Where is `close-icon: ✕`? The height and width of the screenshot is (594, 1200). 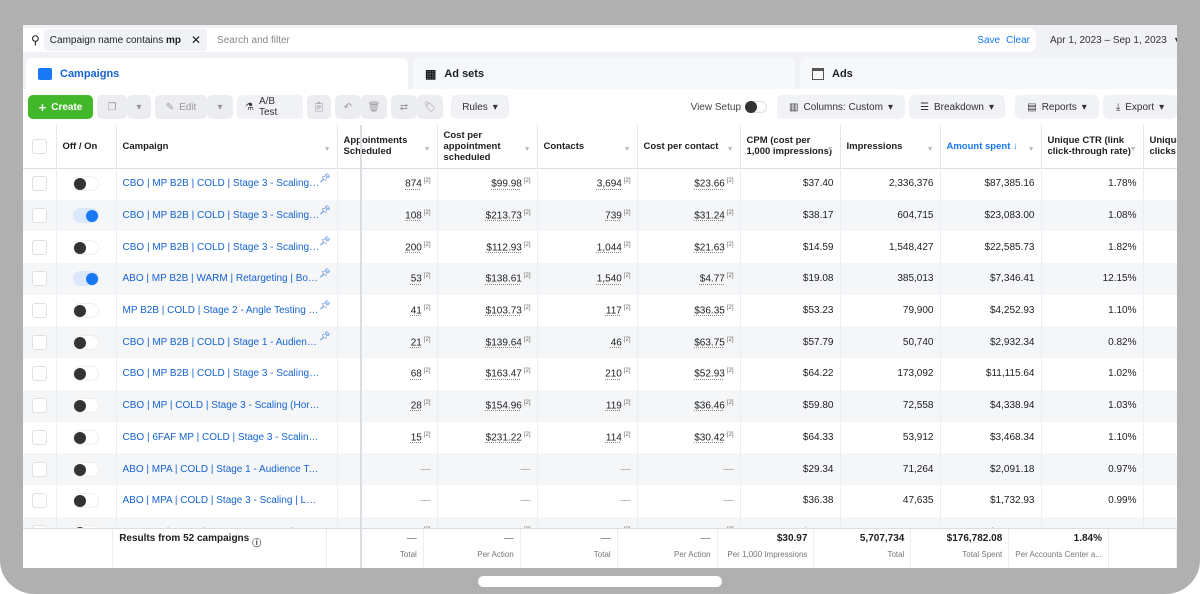 close-icon: ✕ is located at coordinates (196, 40).